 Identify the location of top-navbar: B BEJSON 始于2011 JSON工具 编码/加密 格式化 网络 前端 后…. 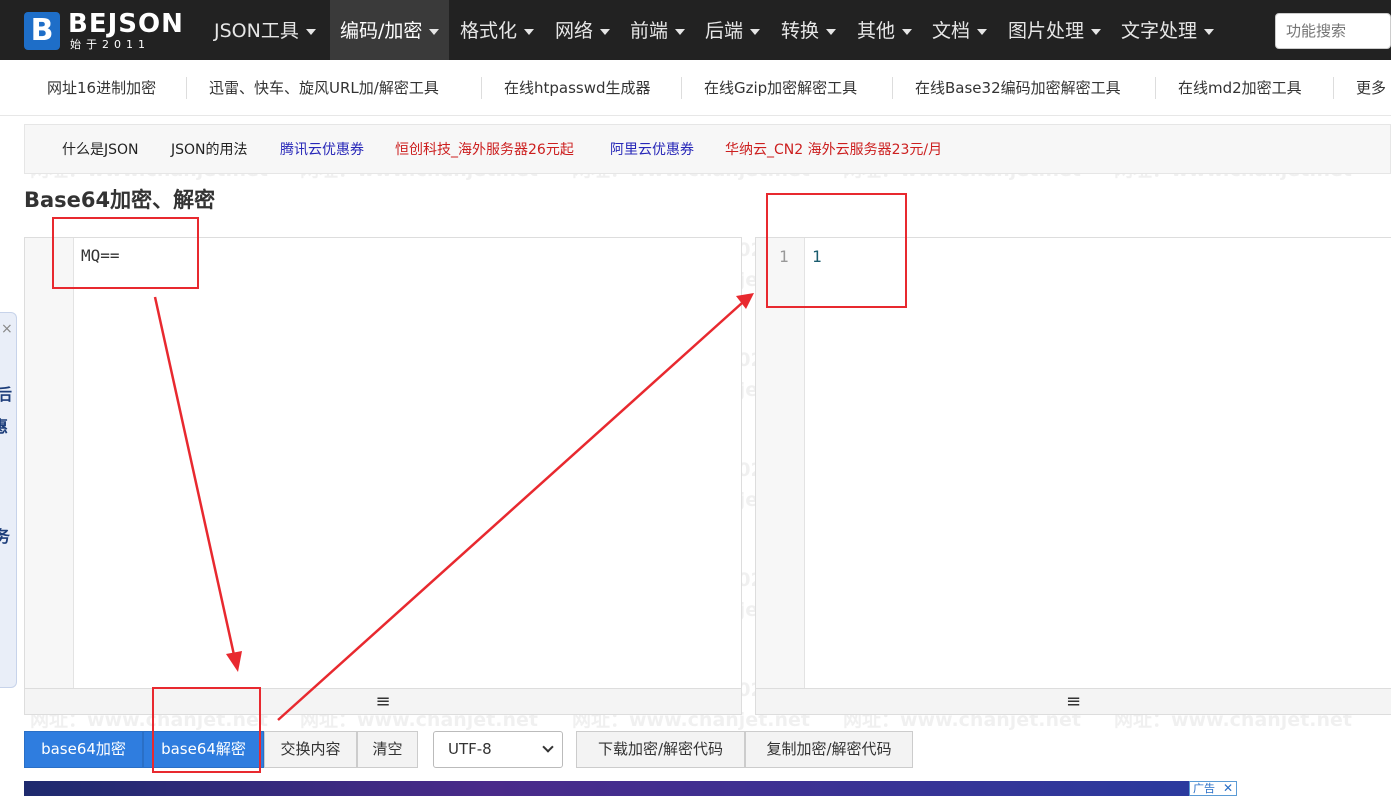
(695, 30).